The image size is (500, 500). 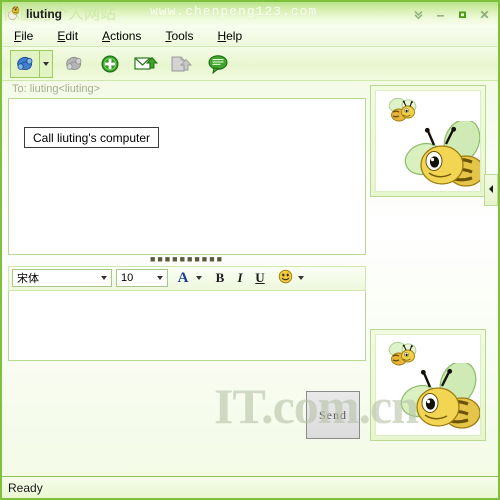 What do you see at coordinates (260, 278) in the screenshot?
I see `underline-button: U` at bounding box center [260, 278].